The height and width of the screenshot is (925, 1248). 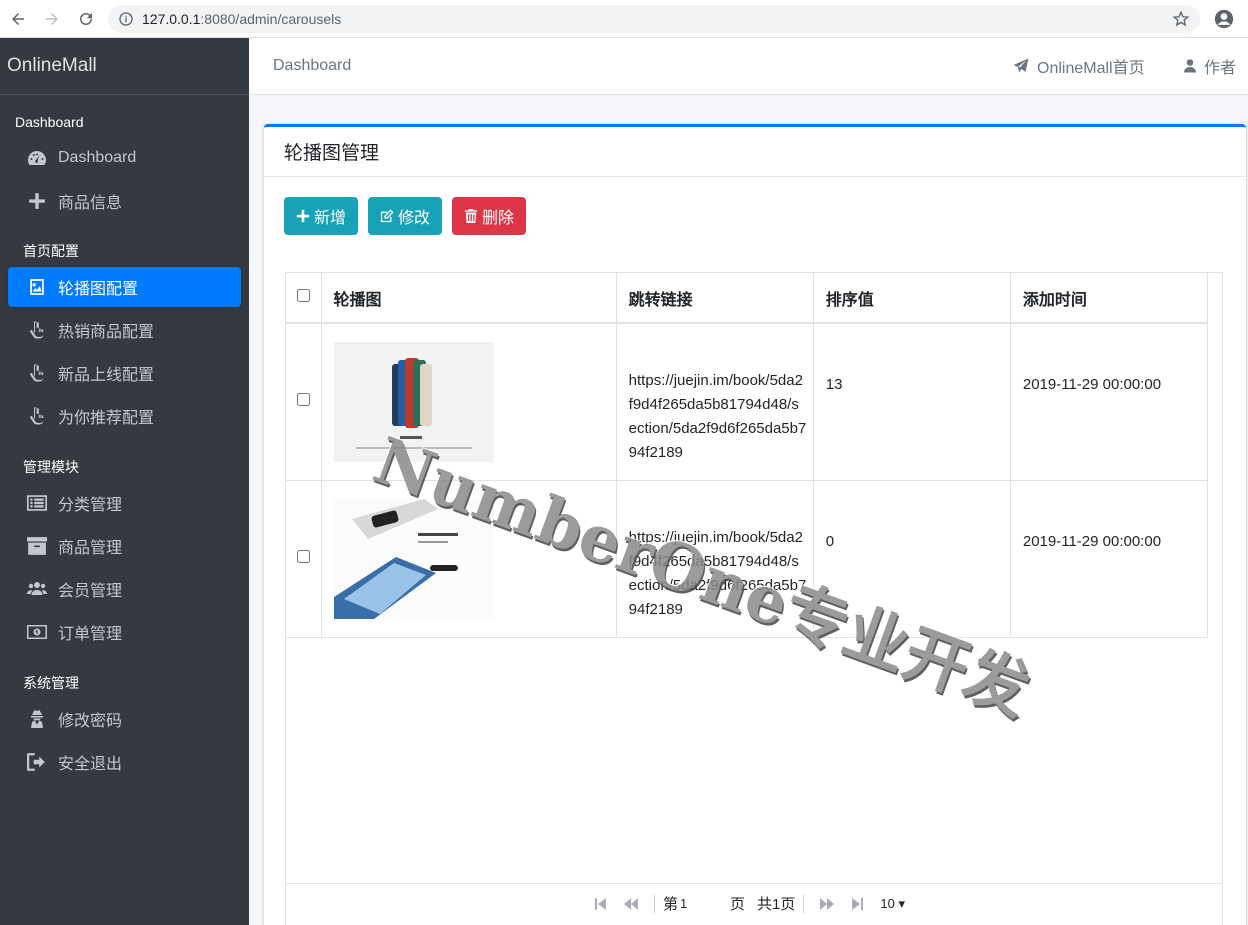 I want to click on browser-toolbar: 127.0.0.1:8080/admin/carousels, so click(x=624, y=19).